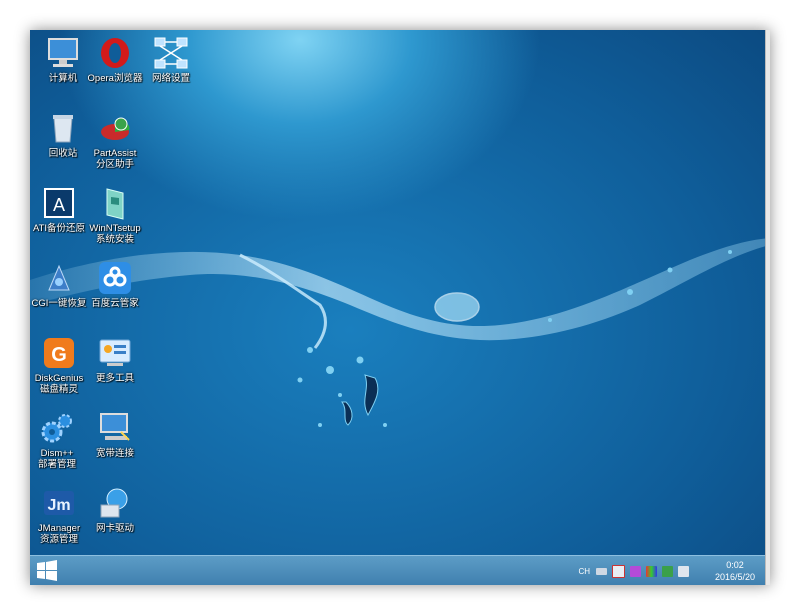 This screenshot has width=800, height=615. Describe the element at coordinates (57, 453) in the screenshot. I see `icon-label-line1: Dism++` at that location.